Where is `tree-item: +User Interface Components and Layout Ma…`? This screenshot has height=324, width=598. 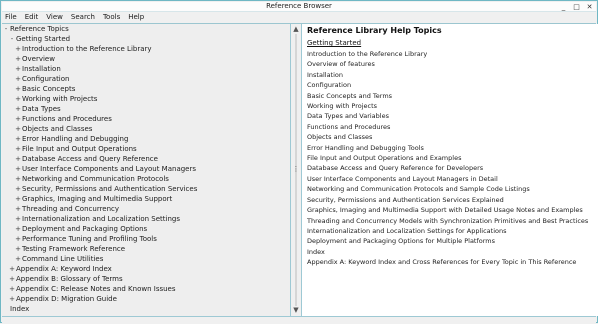
tree-item: +User Interface Components and Layout Ma… is located at coordinates (146, 169).